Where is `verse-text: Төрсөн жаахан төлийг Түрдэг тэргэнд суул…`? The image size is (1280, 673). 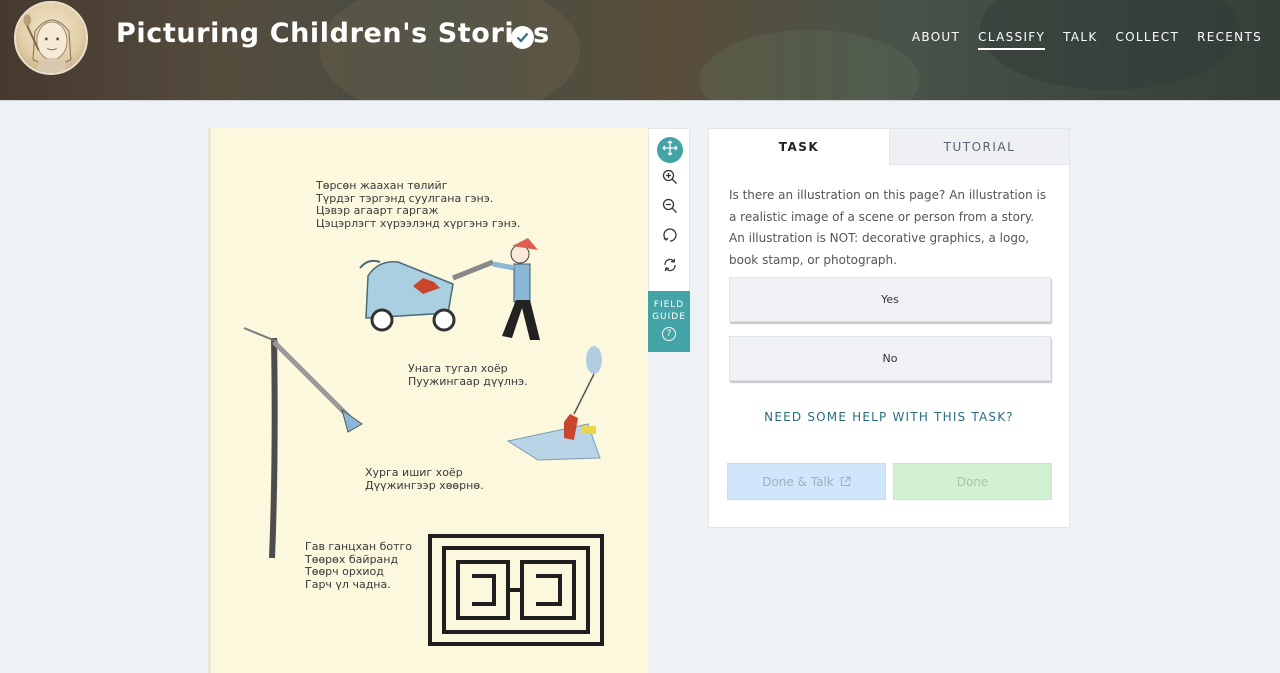 verse-text: Төрсөн жаахан төлийг Түрдэг тэргэнд суул… is located at coordinates (418, 204).